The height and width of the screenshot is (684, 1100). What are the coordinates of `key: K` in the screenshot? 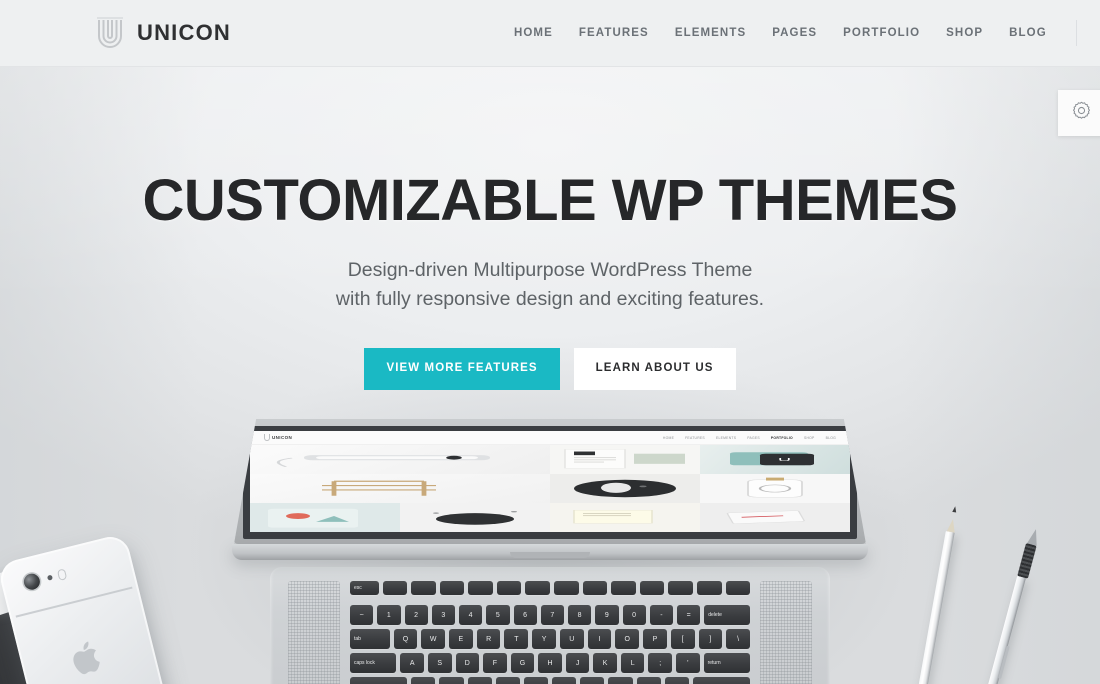 It's located at (605, 663).